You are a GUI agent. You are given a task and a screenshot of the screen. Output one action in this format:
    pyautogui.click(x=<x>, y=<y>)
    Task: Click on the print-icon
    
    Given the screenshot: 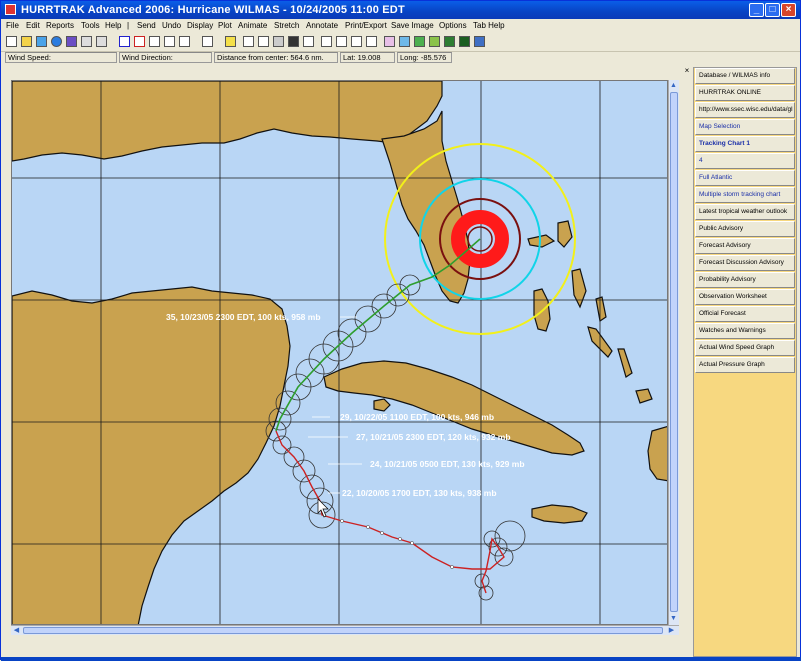 What is the action you would take?
    pyautogui.click(x=278, y=41)
    